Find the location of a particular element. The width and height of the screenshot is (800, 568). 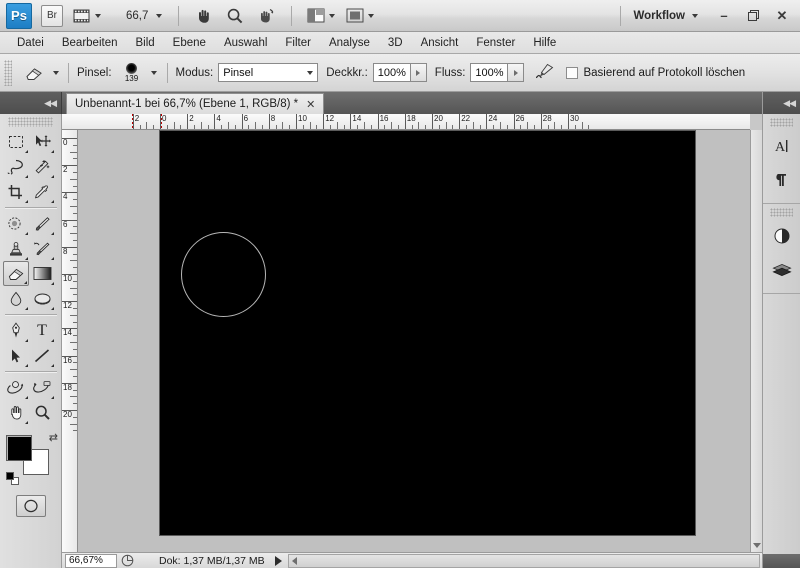

pen-tool is located at coordinates (16, 330).